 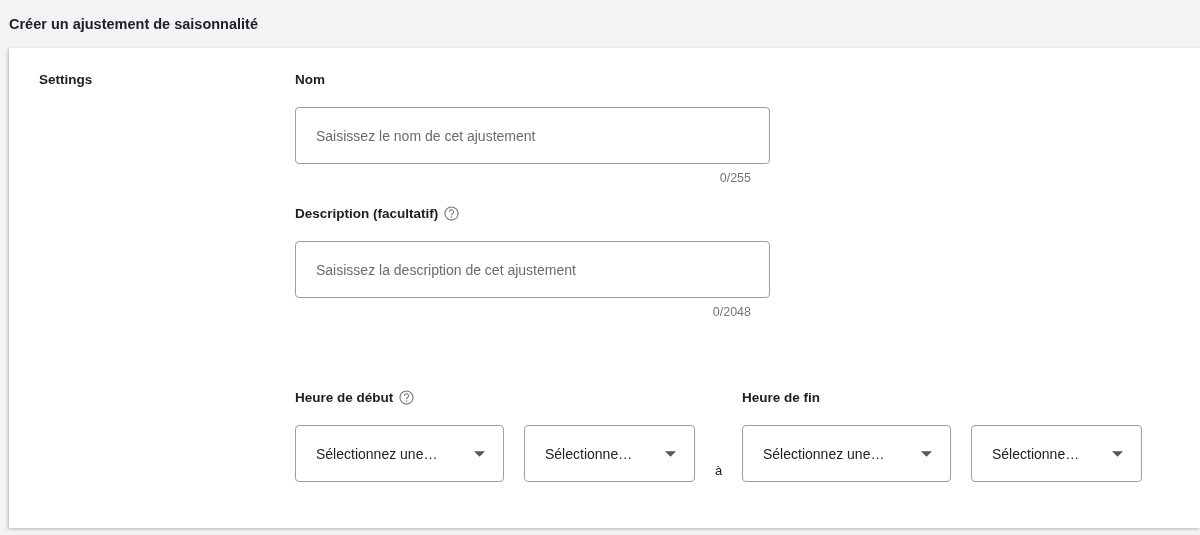 I want to click on field-label: Nom, so click(x=310, y=79).